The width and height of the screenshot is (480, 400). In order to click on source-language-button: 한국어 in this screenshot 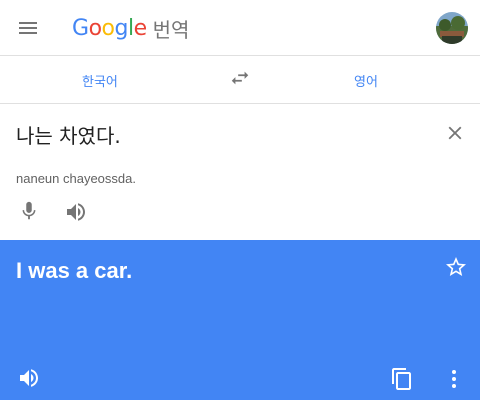, I will do `click(100, 80)`.